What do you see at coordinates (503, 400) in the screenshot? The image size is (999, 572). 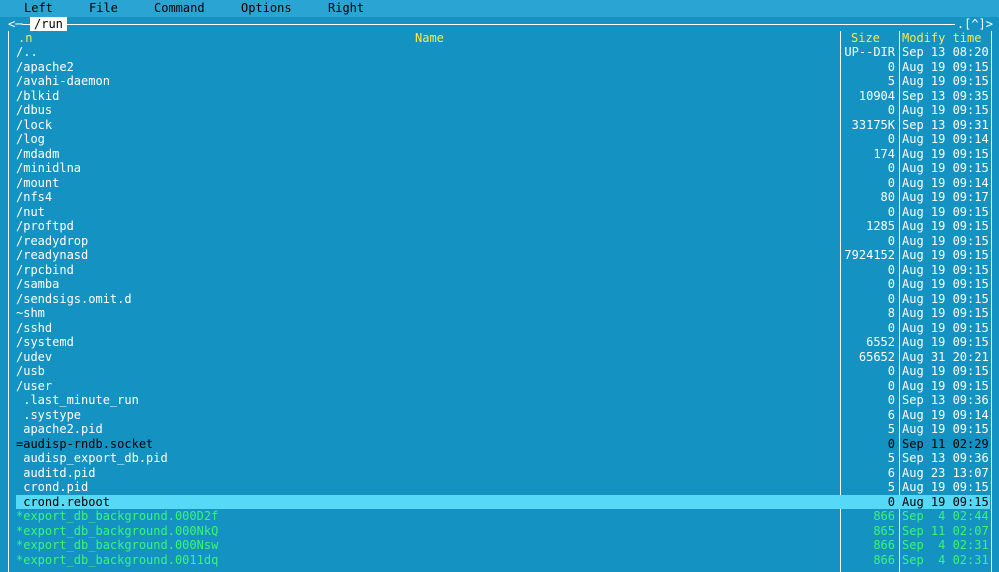 I see `file-row: .last_minute_run 0 Sep 13 09:36` at bounding box center [503, 400].